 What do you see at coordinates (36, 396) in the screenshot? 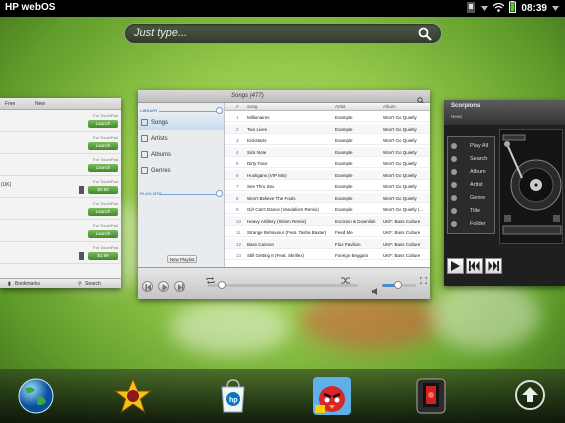
I see `browser-icon` at bounding box center [36, 396].